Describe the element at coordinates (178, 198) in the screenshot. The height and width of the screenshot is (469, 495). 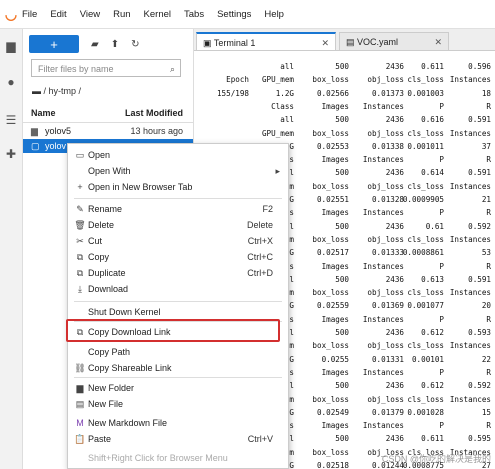
I see `menu-separator` at that location.